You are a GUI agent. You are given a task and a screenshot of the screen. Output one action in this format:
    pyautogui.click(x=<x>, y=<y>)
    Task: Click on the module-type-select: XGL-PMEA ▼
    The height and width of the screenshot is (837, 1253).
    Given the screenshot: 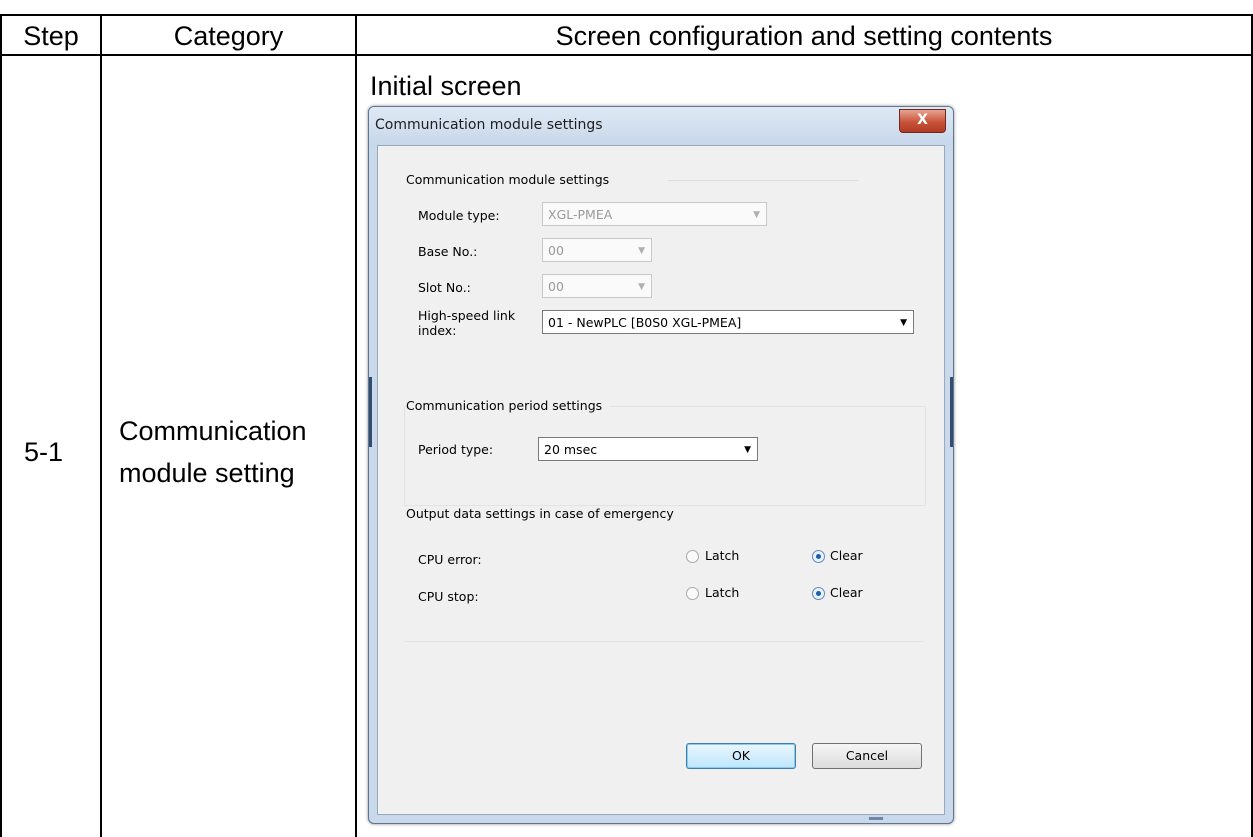 What is the action you would take?
    pyautogui.click(x=654, y=214)
    